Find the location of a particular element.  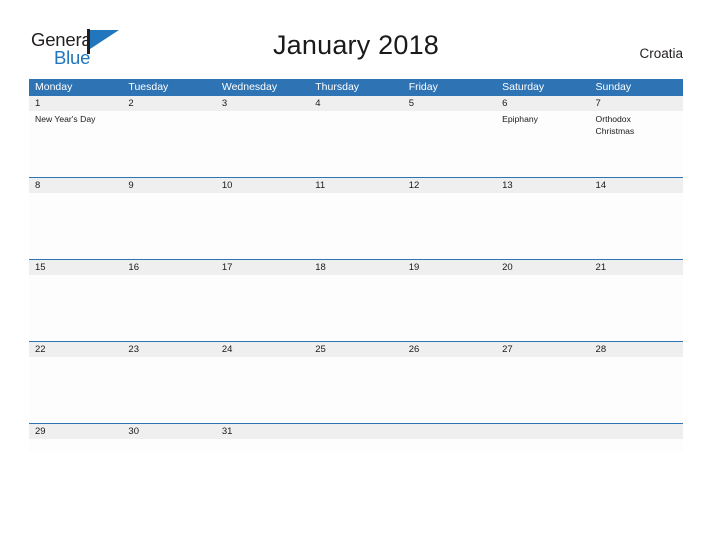

day-number-10: 10 is located at coordinates (262, 185).